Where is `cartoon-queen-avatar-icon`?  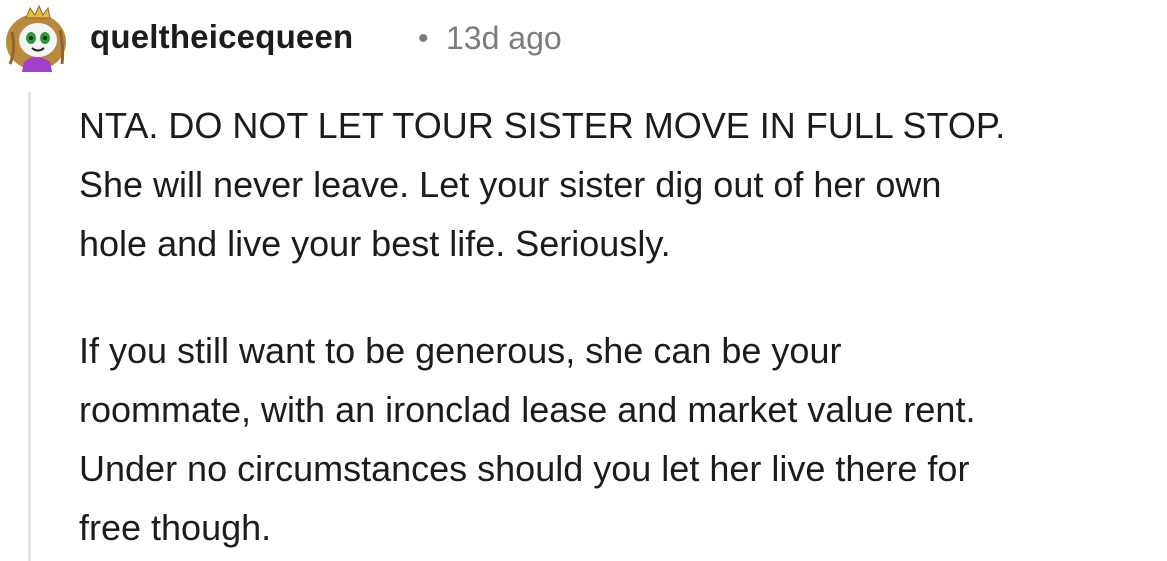
cartoon-queen-avatar-icon is located at coordinates (36, 38).